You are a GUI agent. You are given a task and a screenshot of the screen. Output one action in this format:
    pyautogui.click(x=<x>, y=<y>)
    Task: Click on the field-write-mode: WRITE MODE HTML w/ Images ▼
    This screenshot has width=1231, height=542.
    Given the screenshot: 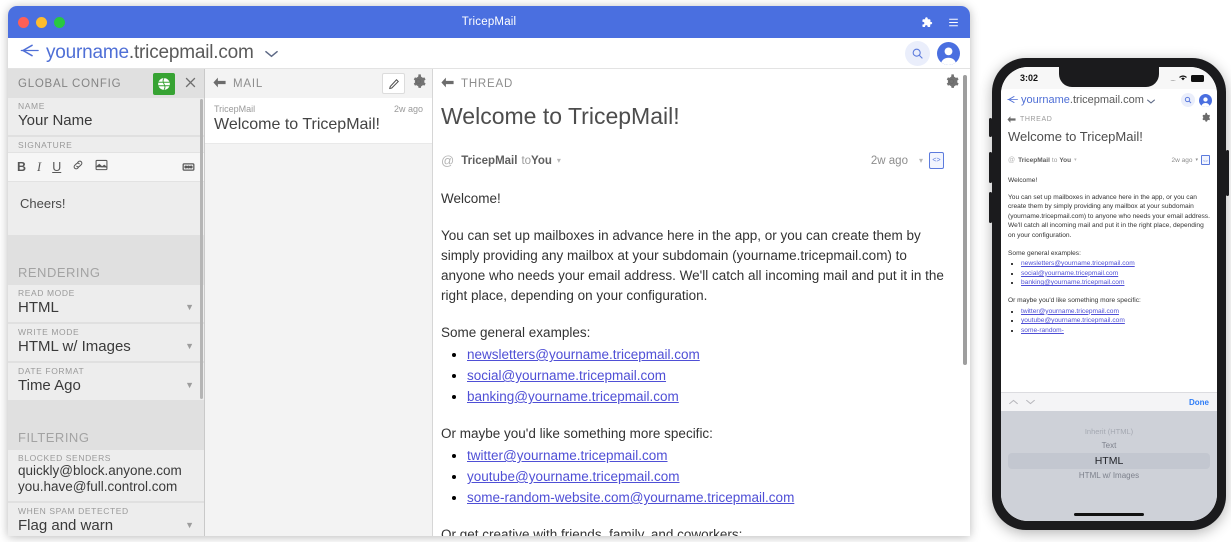 What is the action you would take?
    pyautogui.click(x=106, y=342)
    